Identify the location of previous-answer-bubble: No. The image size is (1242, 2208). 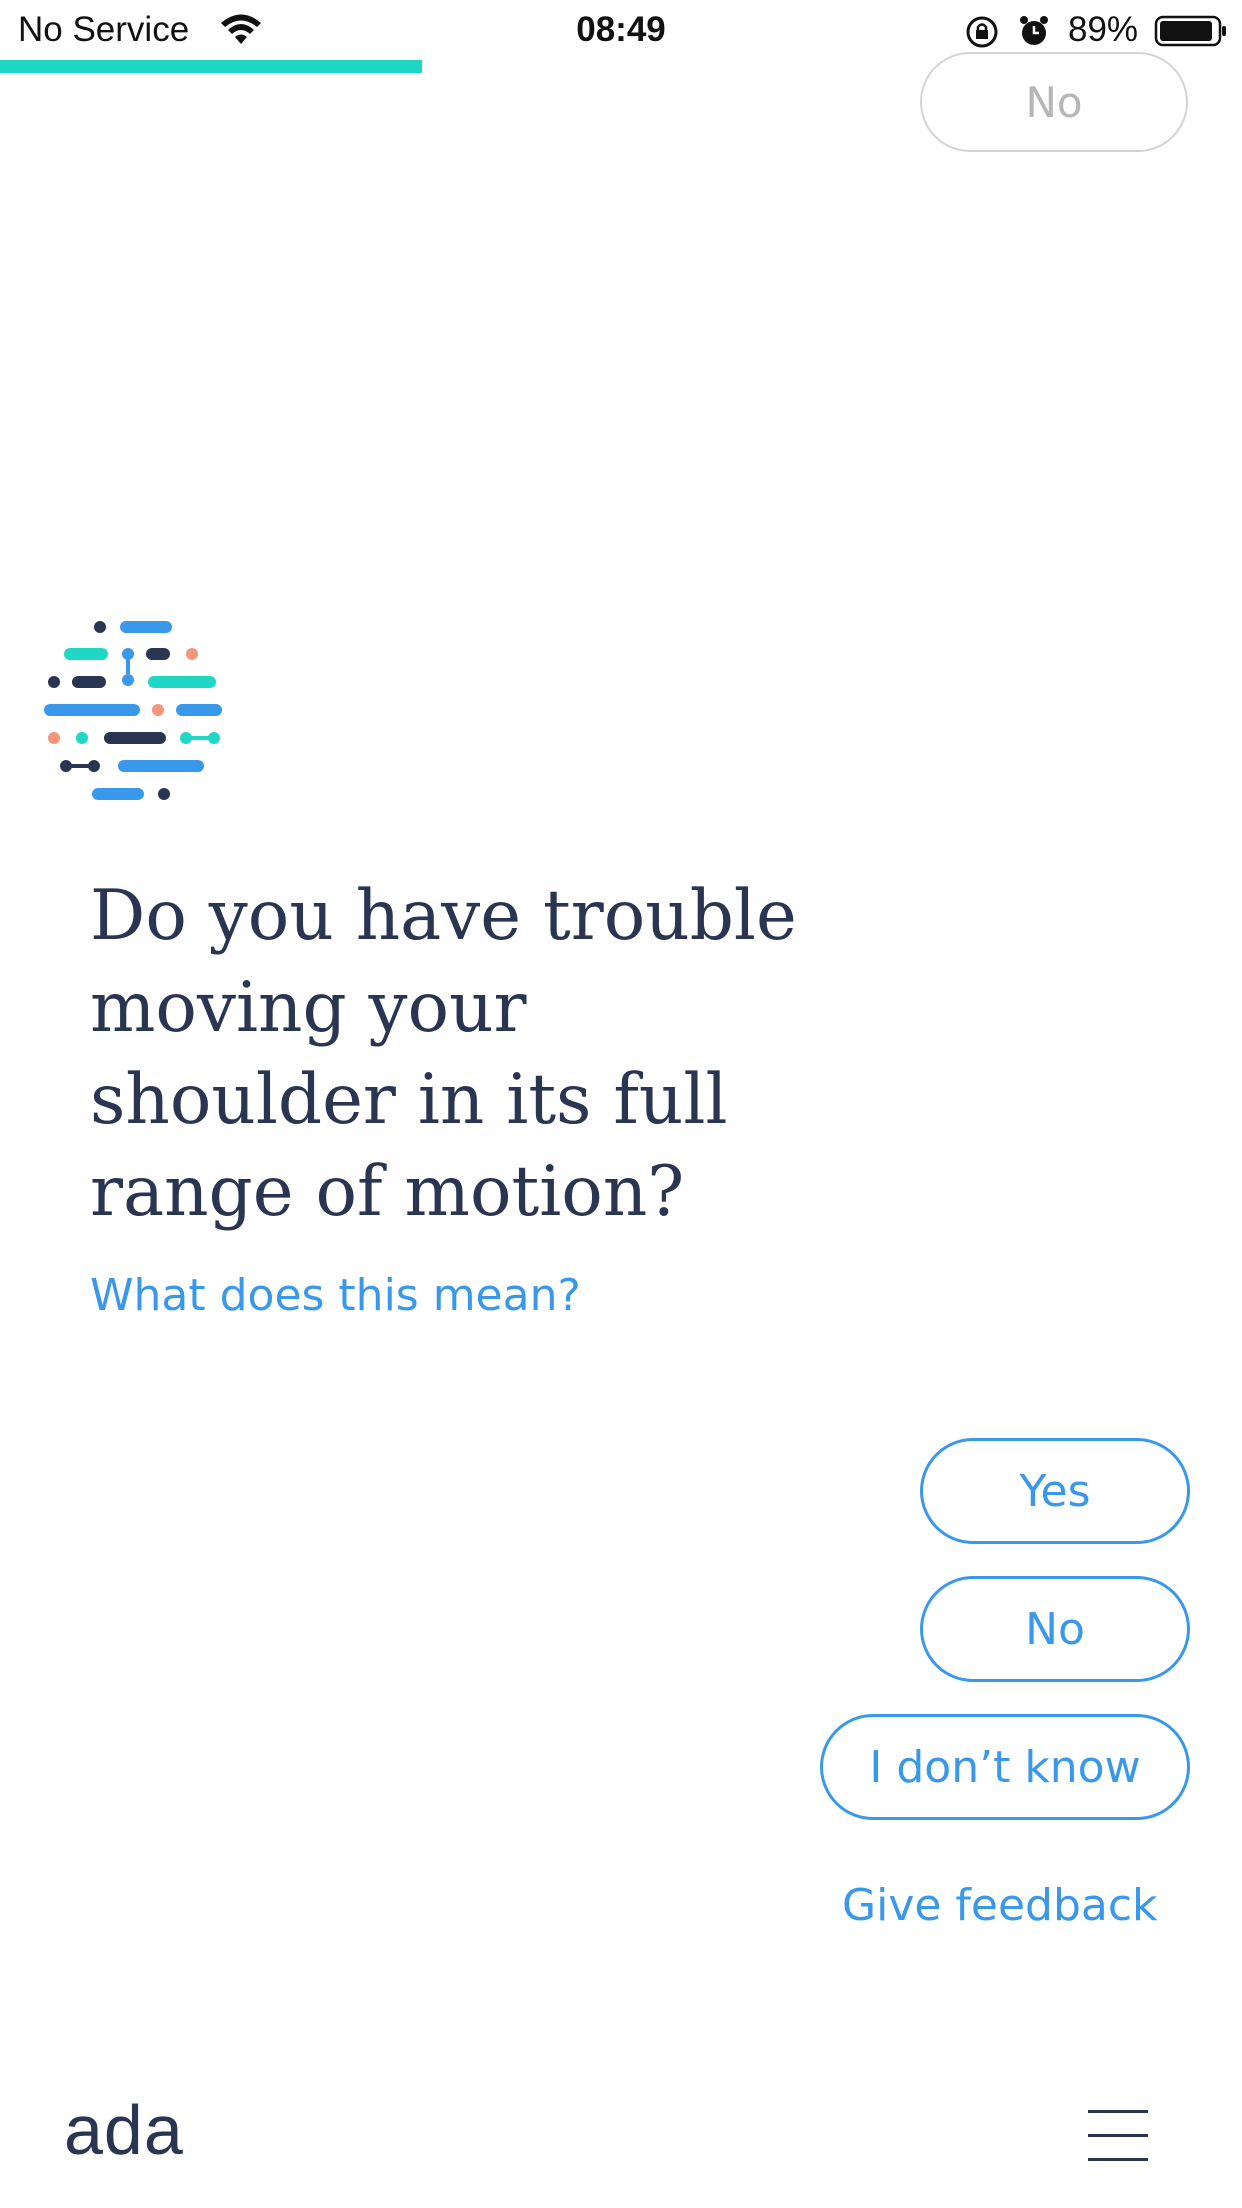
(1054, 102).